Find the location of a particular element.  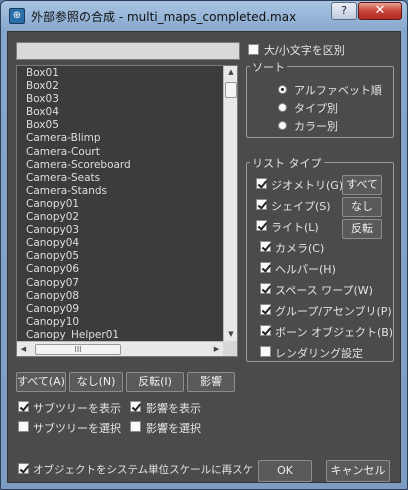

list-item: Camera-Court is located at coordinates (120, 152).